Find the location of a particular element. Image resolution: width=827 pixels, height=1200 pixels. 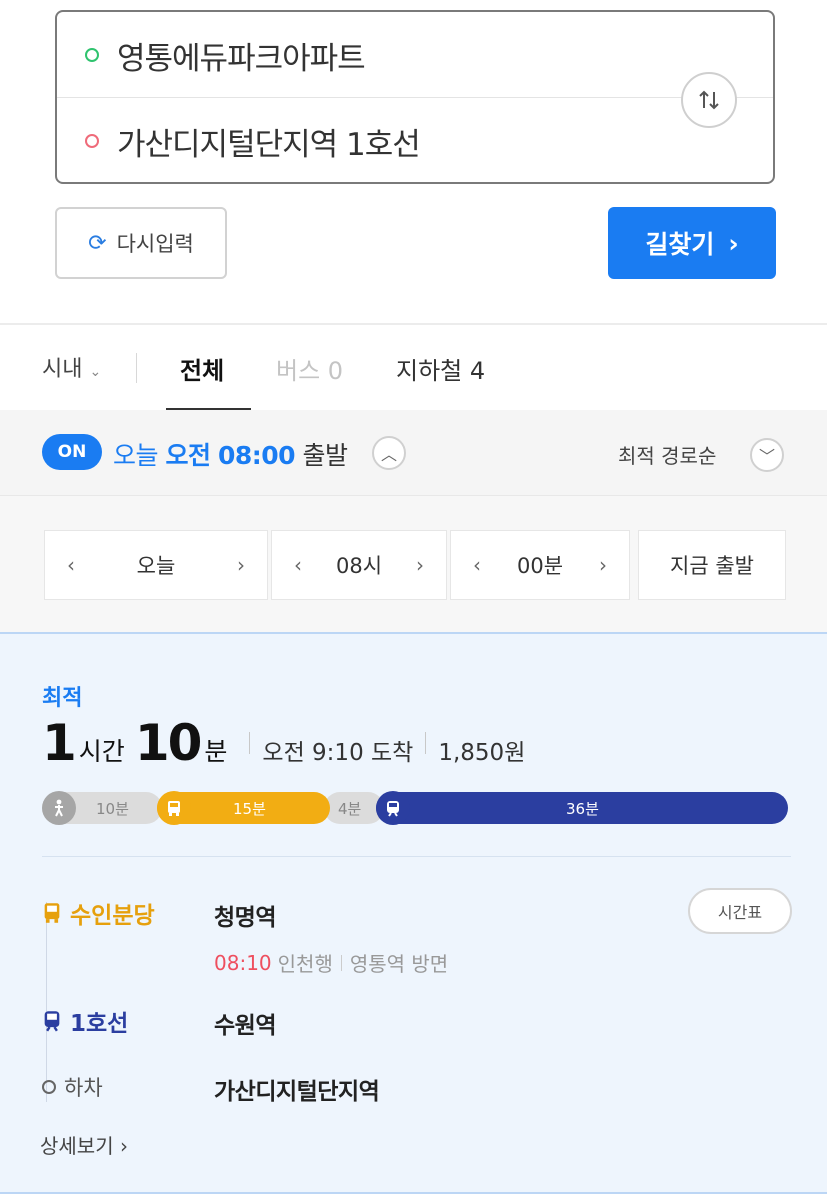

route-search-box: 영통에듀파크아파트 가산디지털단지역 1호선 is located at coordinates (415, 97).